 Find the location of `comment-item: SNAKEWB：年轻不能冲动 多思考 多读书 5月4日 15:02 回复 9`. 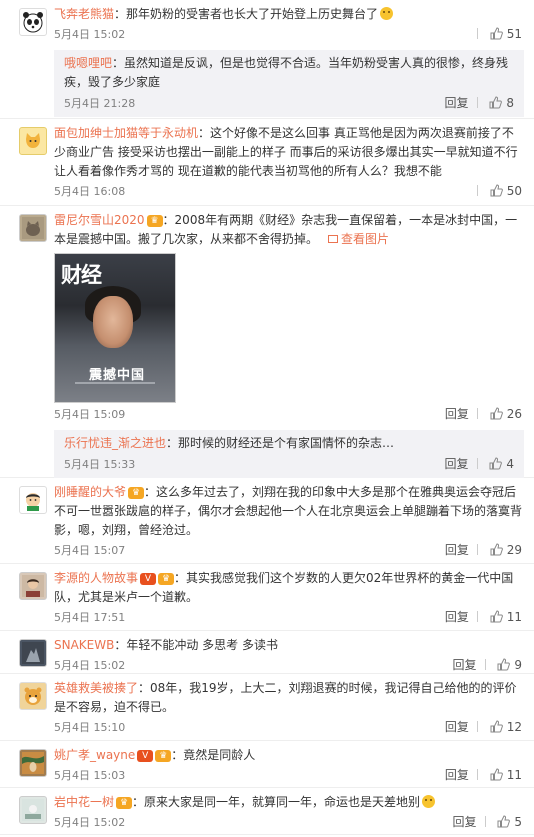

comment-item: SNAKEWB：年轻不能冲动 多思考 多读书 5月4日 15:02 回复 9 is located at coordinates (267, 652).